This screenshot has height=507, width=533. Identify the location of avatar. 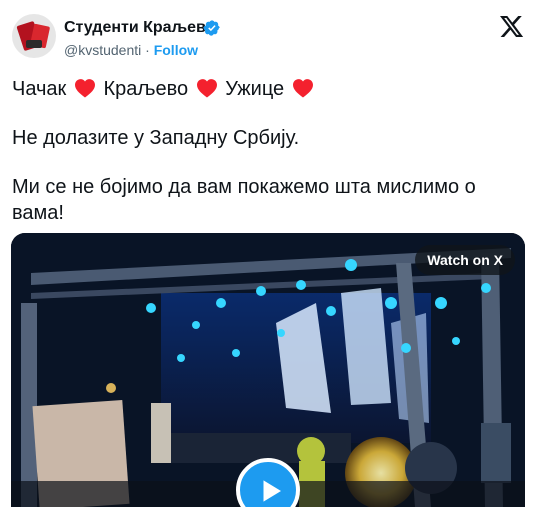
(34, 36).